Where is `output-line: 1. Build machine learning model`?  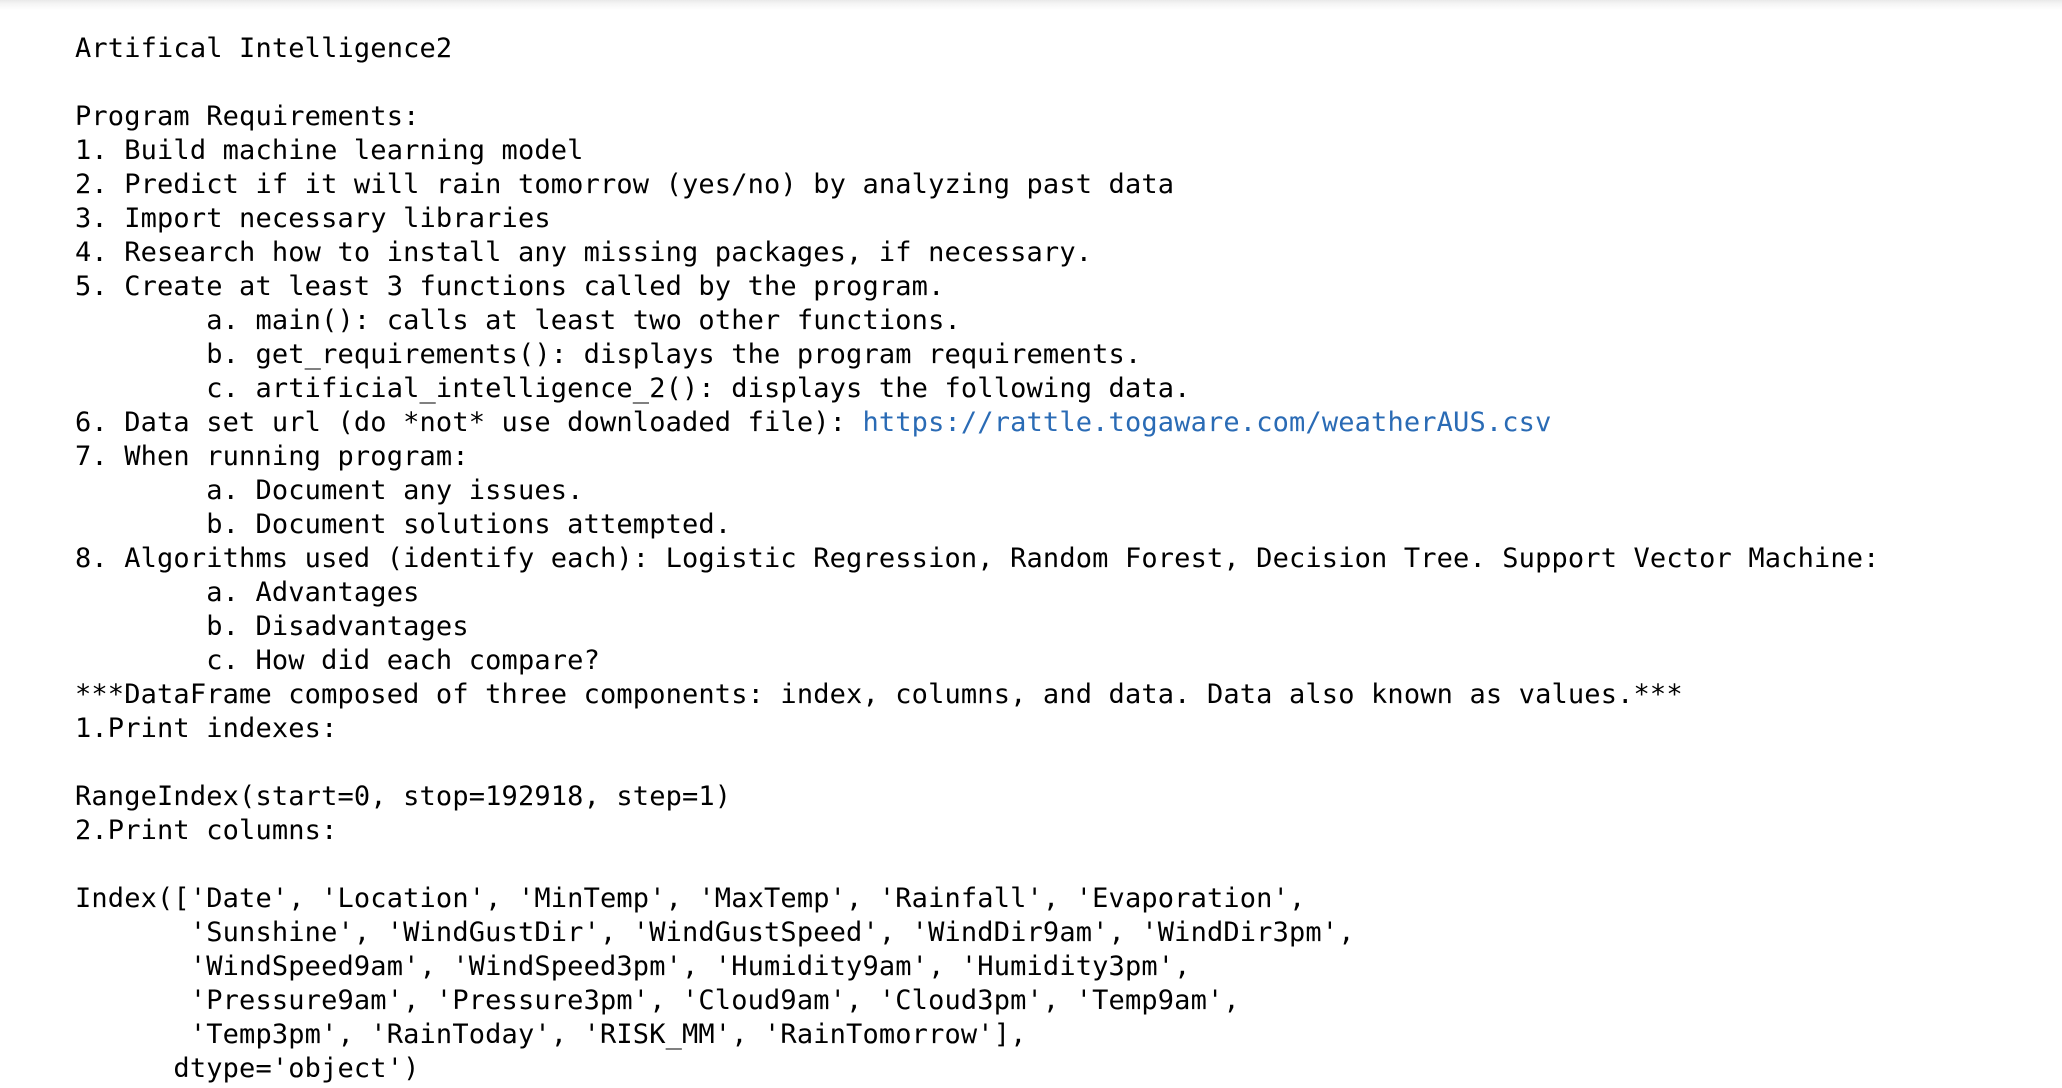 output-line: 1. Build machine learning model is located at coordinates (329, 150).